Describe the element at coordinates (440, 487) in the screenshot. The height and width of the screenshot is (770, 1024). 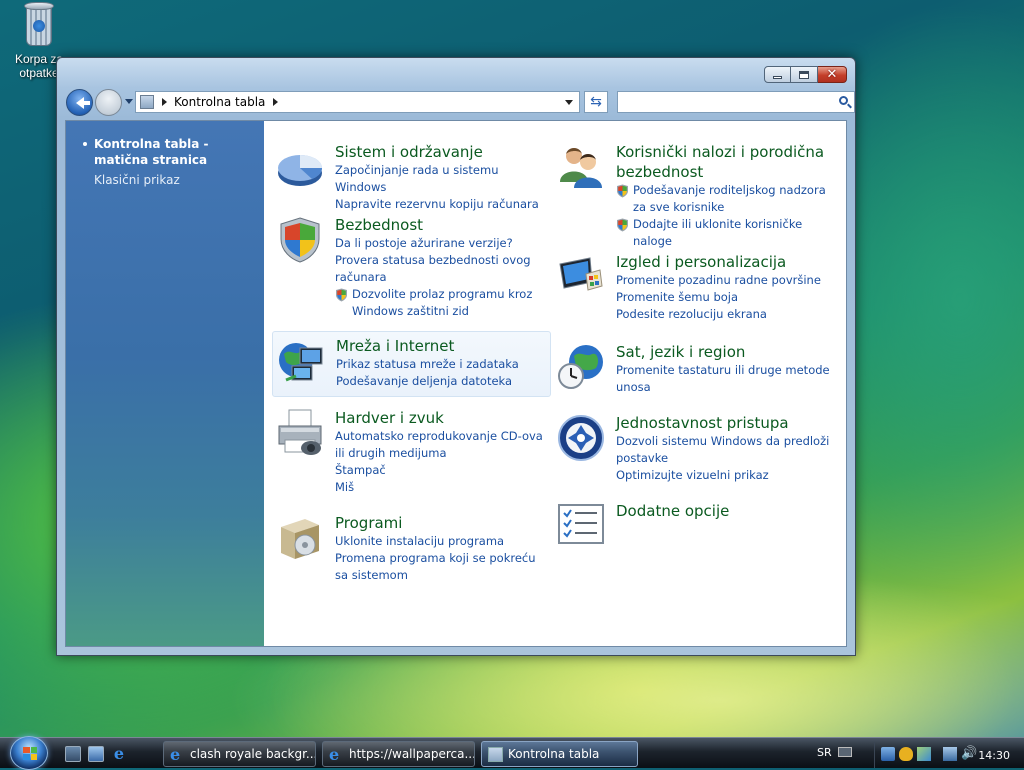
I see `task-link: Miš` at that location.